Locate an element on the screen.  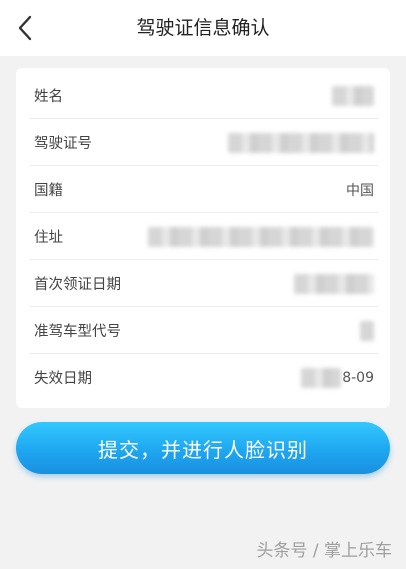
field-value-expiry-date: 8-09 is located at coordinates (337, 377).